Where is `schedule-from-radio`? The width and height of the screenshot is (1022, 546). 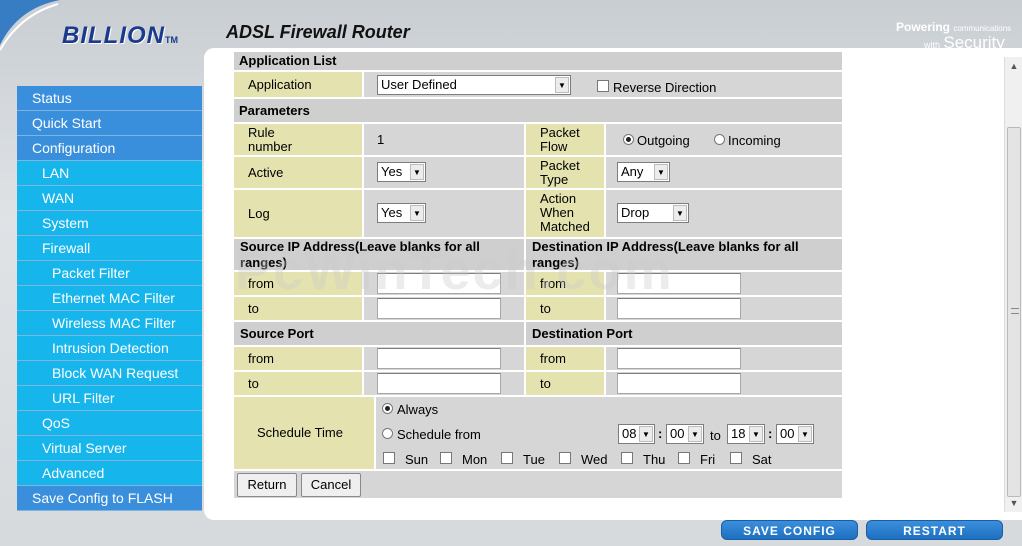 schedule-from-radio is located at coordinates (387, 433).